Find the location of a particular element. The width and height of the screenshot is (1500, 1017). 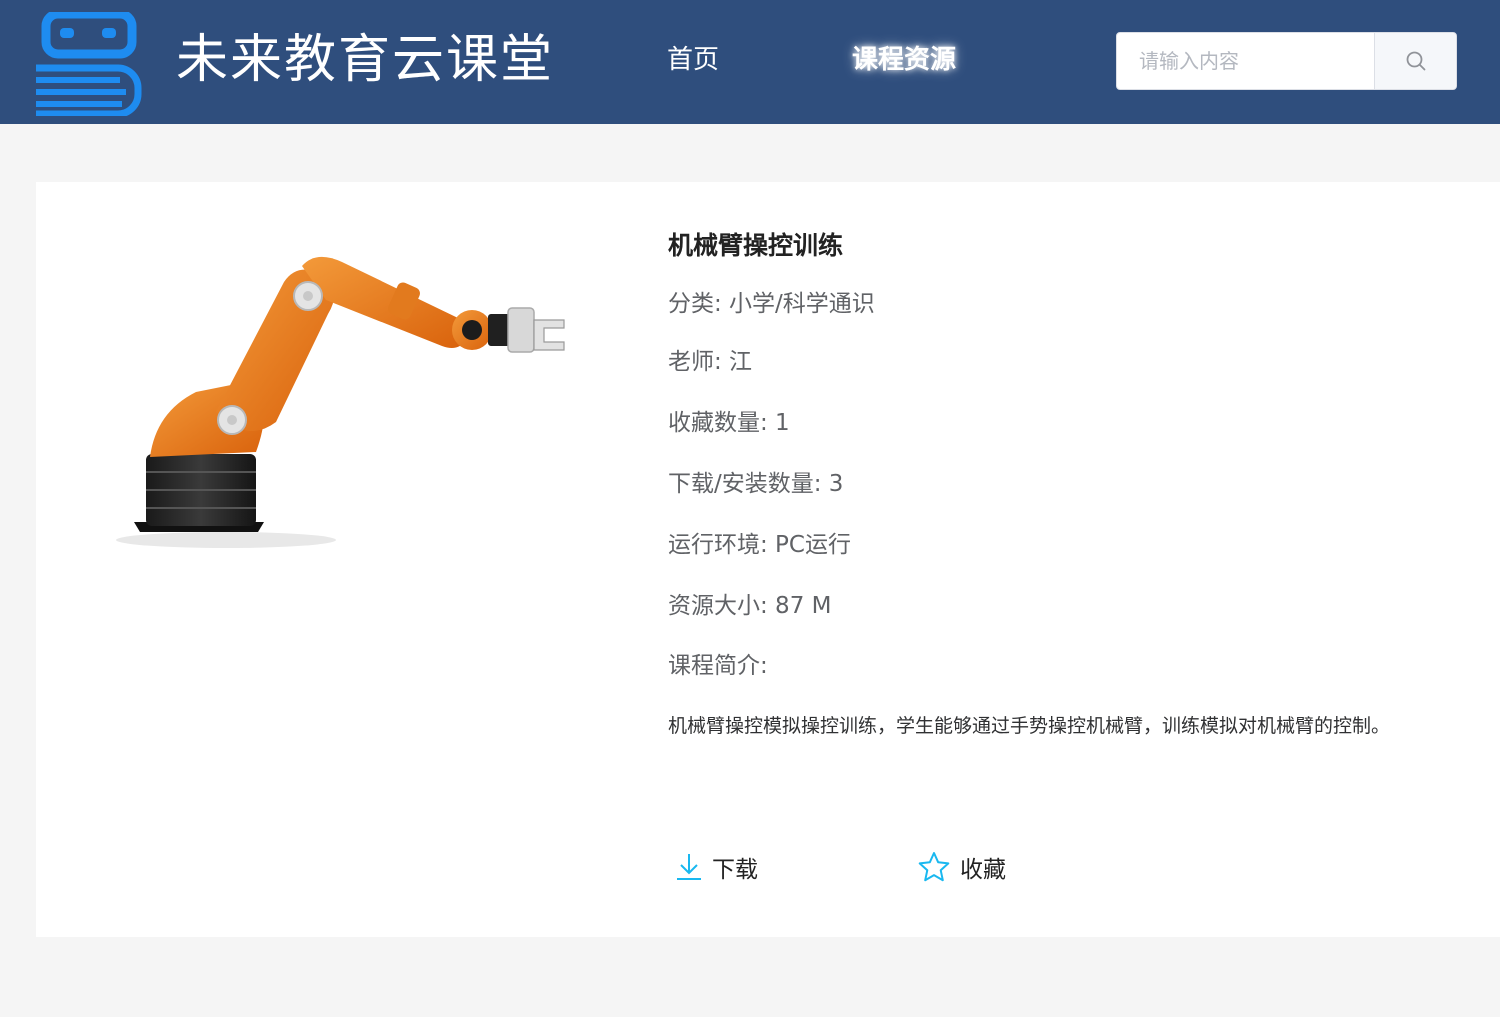

favorite-count: 收藏数量: 1 is located at coordinates (729, 423).